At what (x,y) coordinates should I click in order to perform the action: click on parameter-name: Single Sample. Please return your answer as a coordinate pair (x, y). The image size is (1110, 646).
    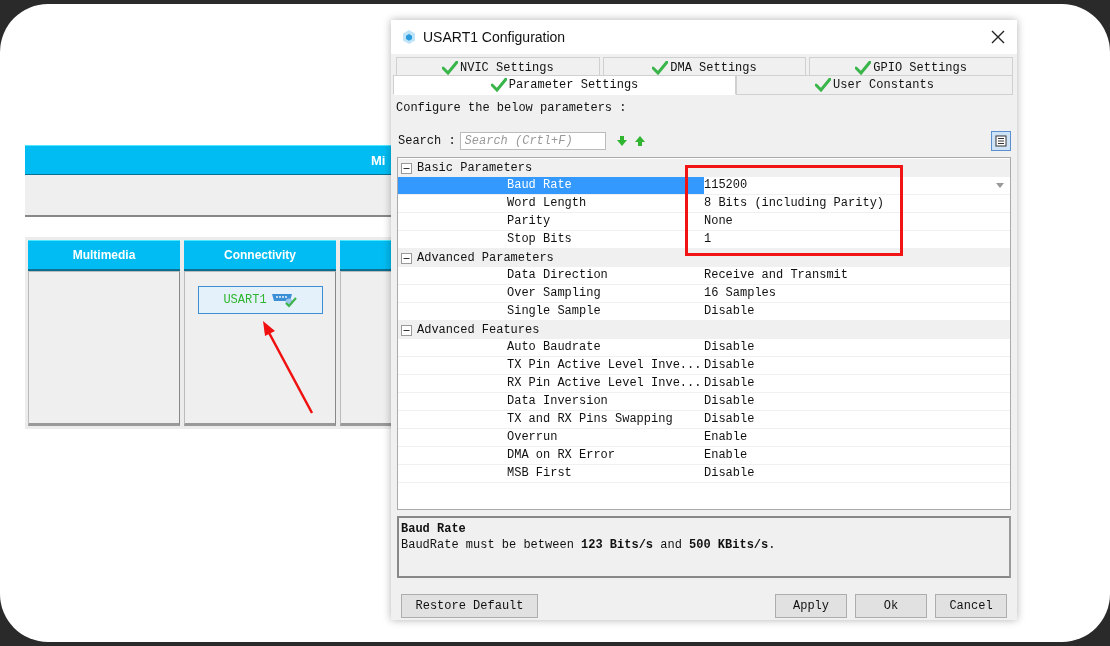
    Looking at the image, I should click on (551, 311).